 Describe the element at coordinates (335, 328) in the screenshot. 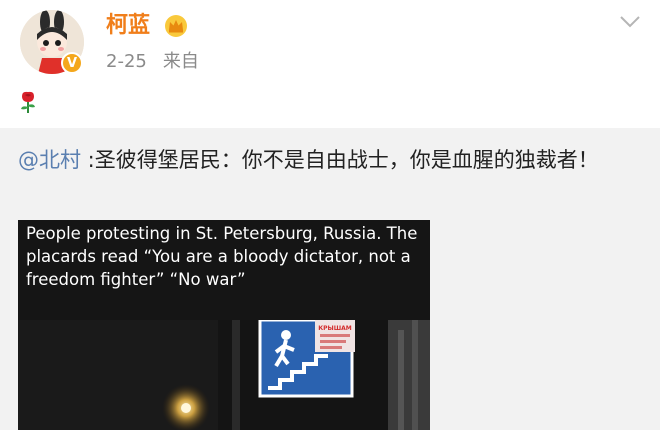

I see `sign-text: КРЫШАМ` at that location.